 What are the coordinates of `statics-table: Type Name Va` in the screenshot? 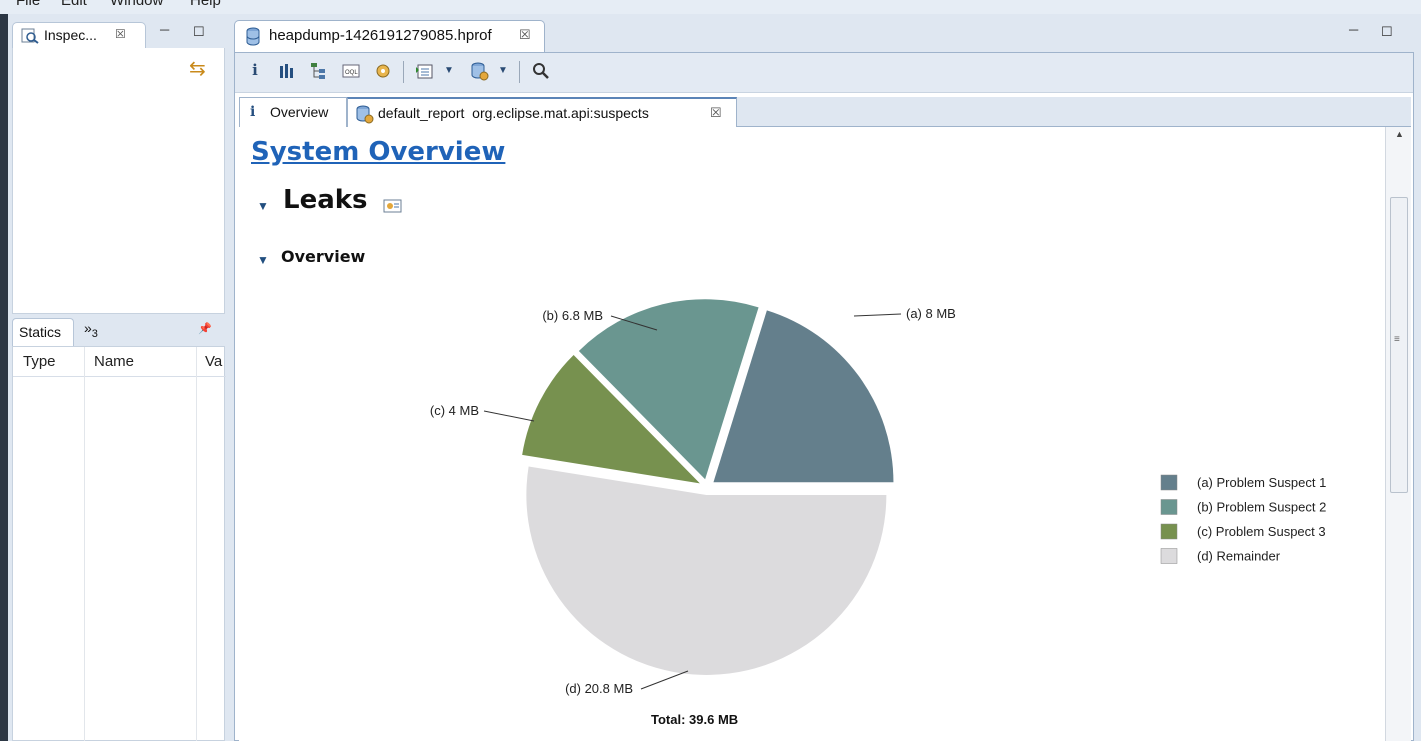 It's located at (119, 543).